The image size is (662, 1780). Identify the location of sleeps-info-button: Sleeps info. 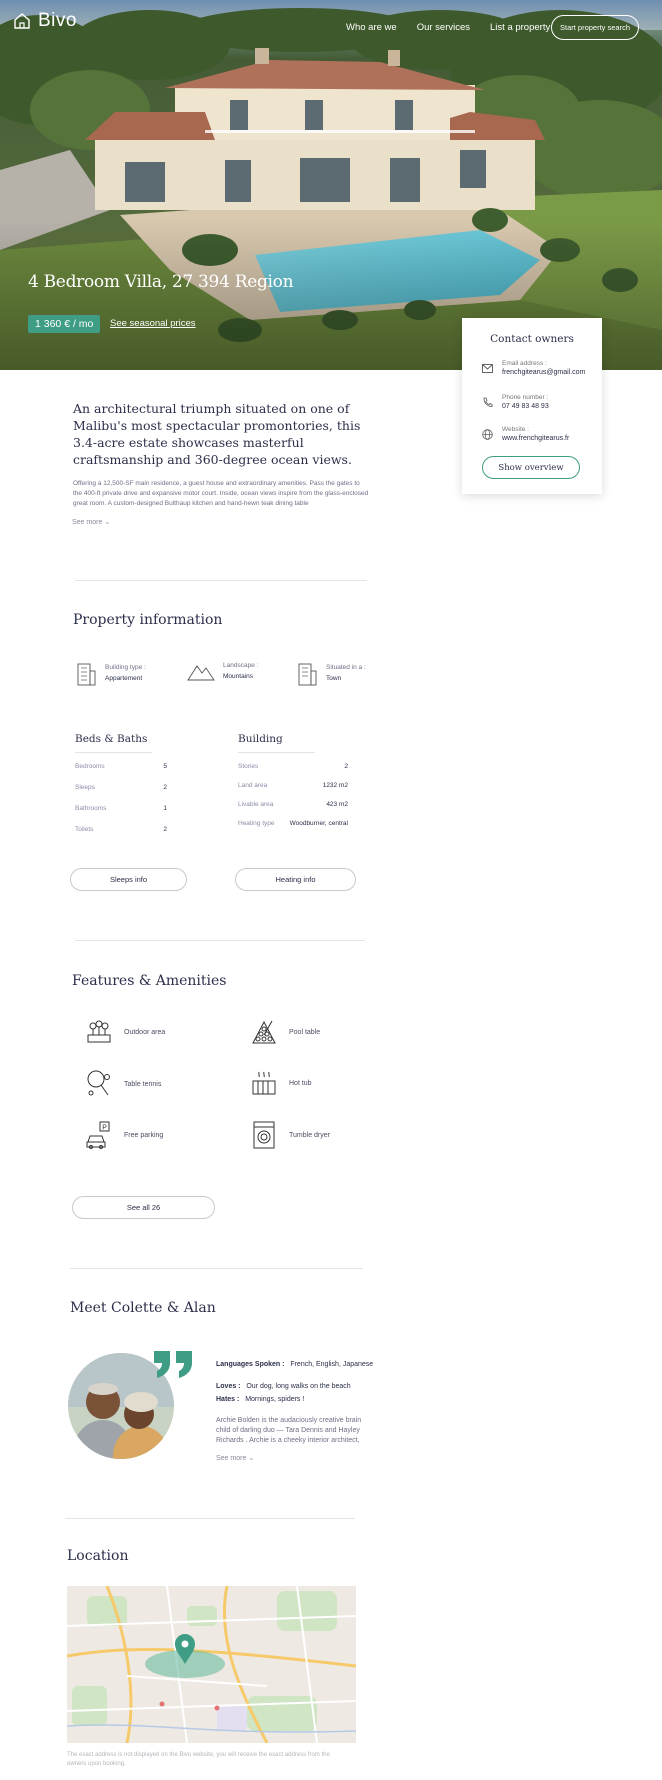
(128, 879).